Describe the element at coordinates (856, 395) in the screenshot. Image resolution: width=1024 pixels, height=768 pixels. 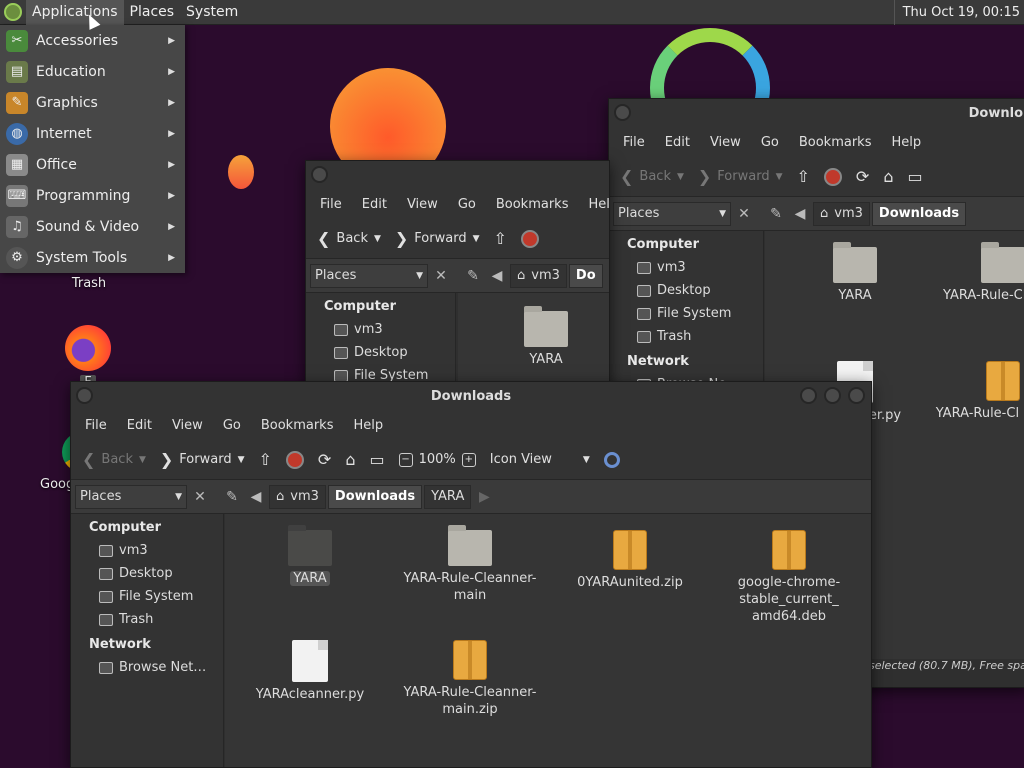
I see `close-button` at that location.